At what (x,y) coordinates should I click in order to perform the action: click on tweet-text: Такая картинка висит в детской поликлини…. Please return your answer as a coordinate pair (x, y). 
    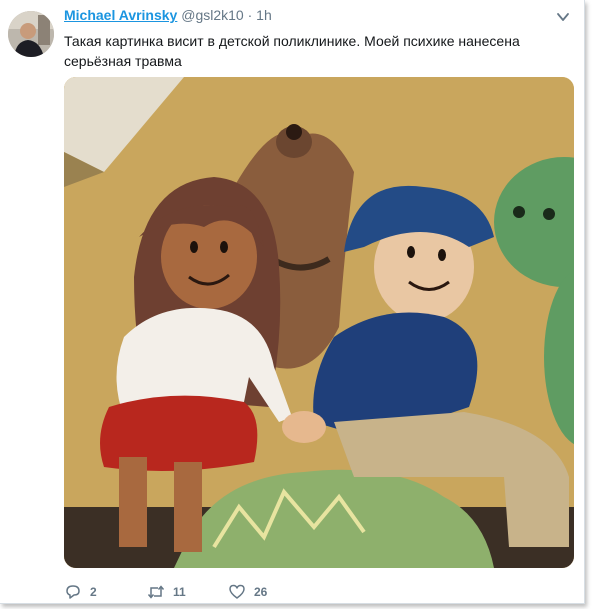
    Looking at the image, I should click on (292, 51).